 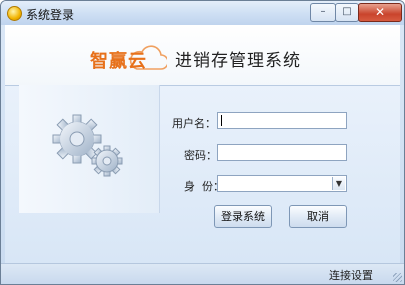 What do you see at coordinates (338, 183) in the screenshot?
I see `chevron-down-icon: ▼` at bounding box center [338, 183].